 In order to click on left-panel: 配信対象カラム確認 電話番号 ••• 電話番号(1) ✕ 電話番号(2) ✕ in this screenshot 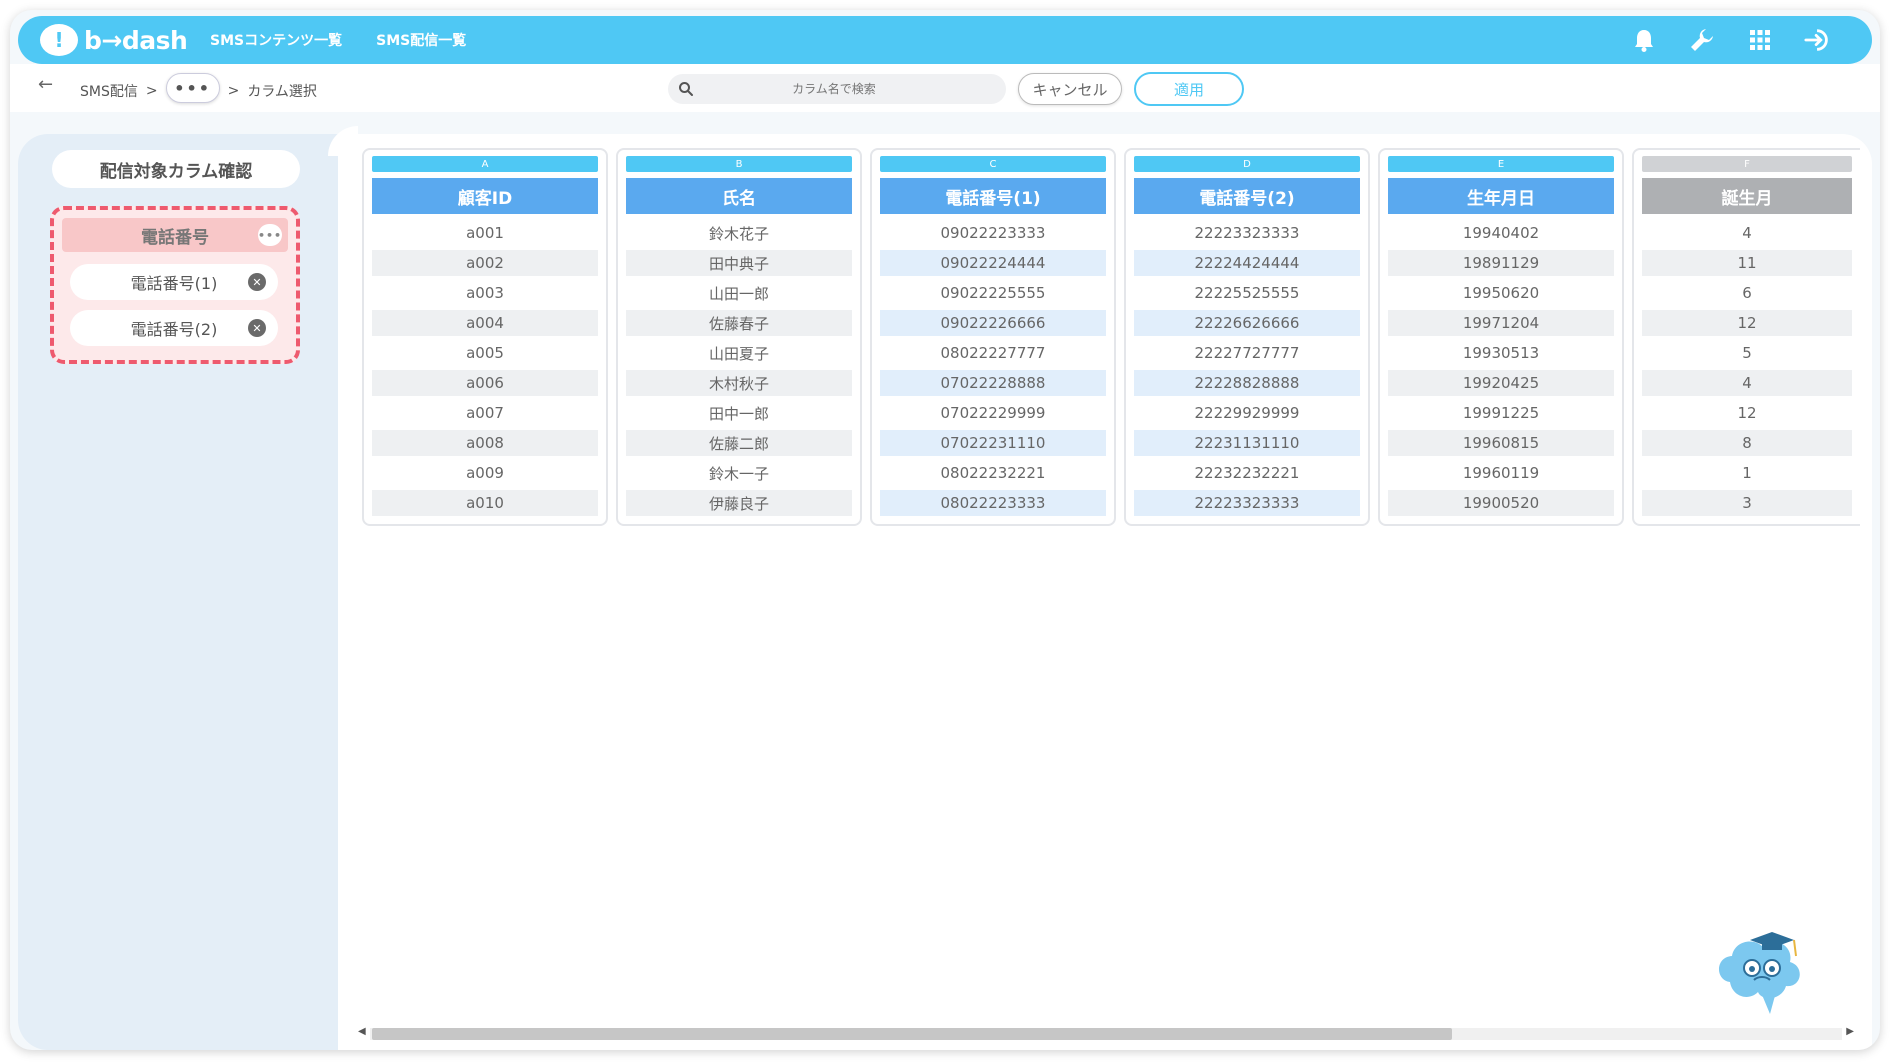, I will do `click(178, 592)`.